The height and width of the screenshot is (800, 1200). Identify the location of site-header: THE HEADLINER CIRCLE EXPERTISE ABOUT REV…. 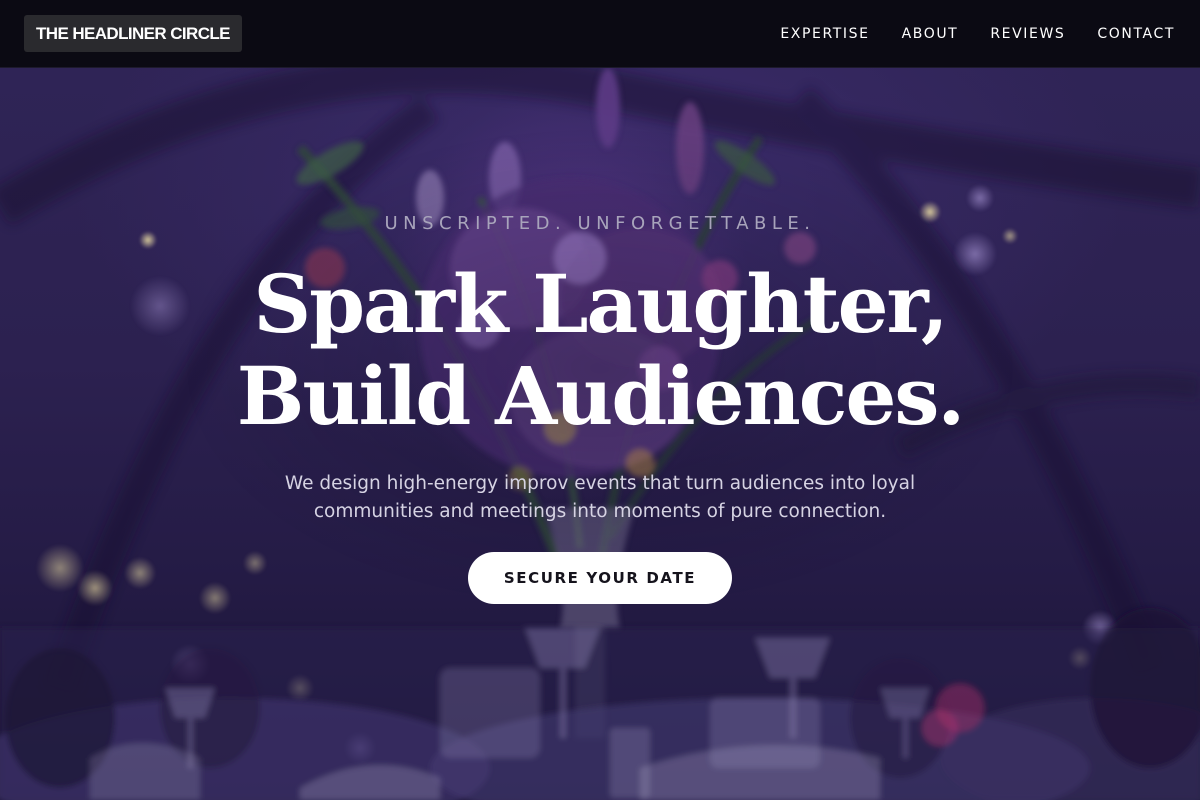
(600, 34).